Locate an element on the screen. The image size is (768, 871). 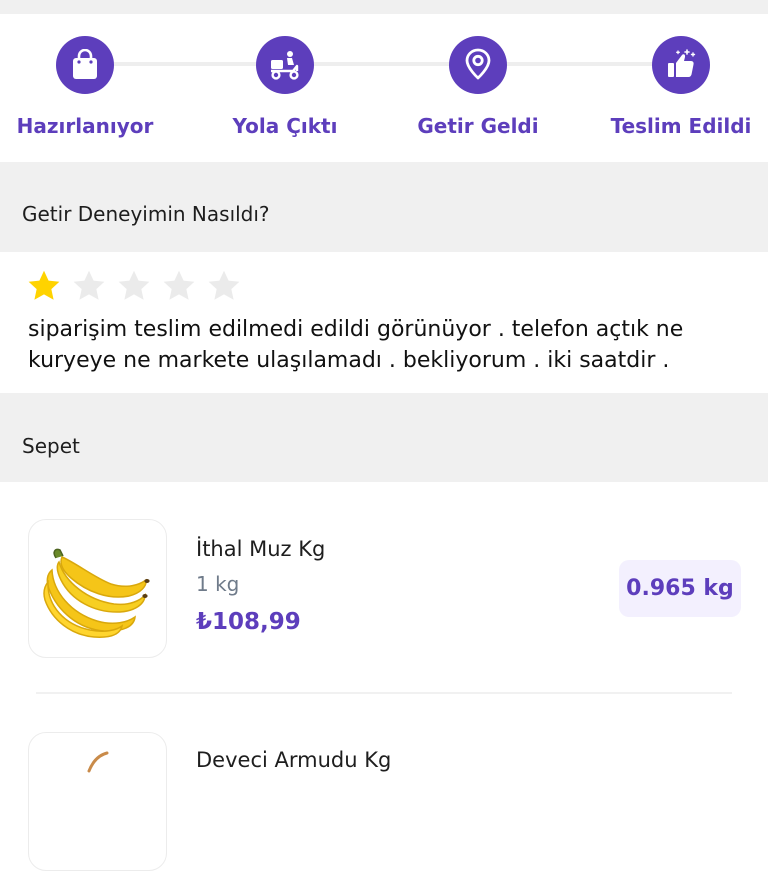
step-delivered: Teslim Edildi is located at coordinates (677, 87).